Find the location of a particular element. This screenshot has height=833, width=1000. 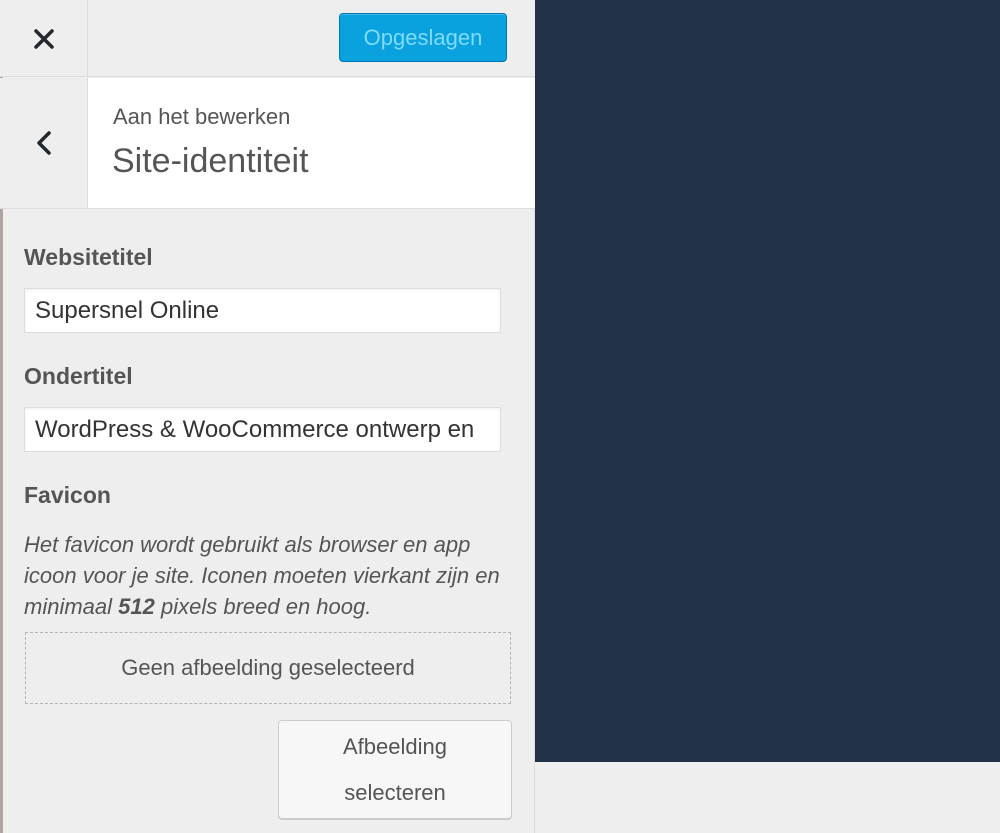

site-title-input is located at coordinates (262, 310).